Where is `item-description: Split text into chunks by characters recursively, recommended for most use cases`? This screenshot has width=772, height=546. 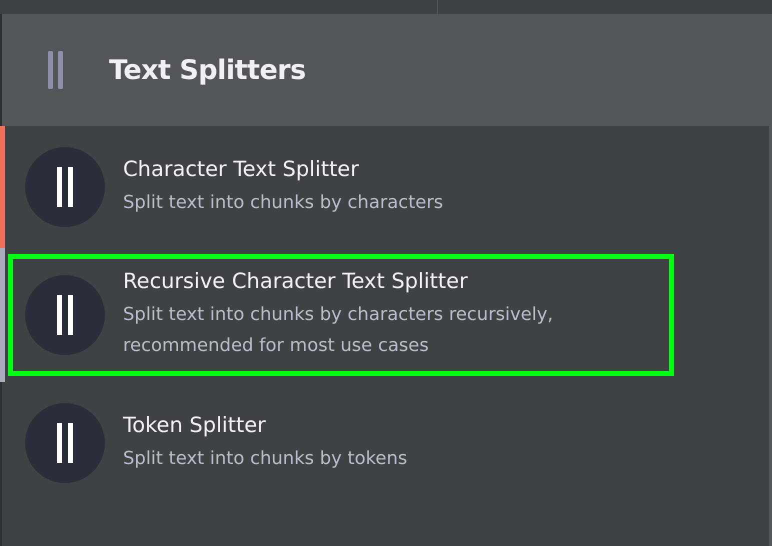
item-description: Split text into chunks by characters recursively, recommended for most use cases is located at coordinates (338, 330).